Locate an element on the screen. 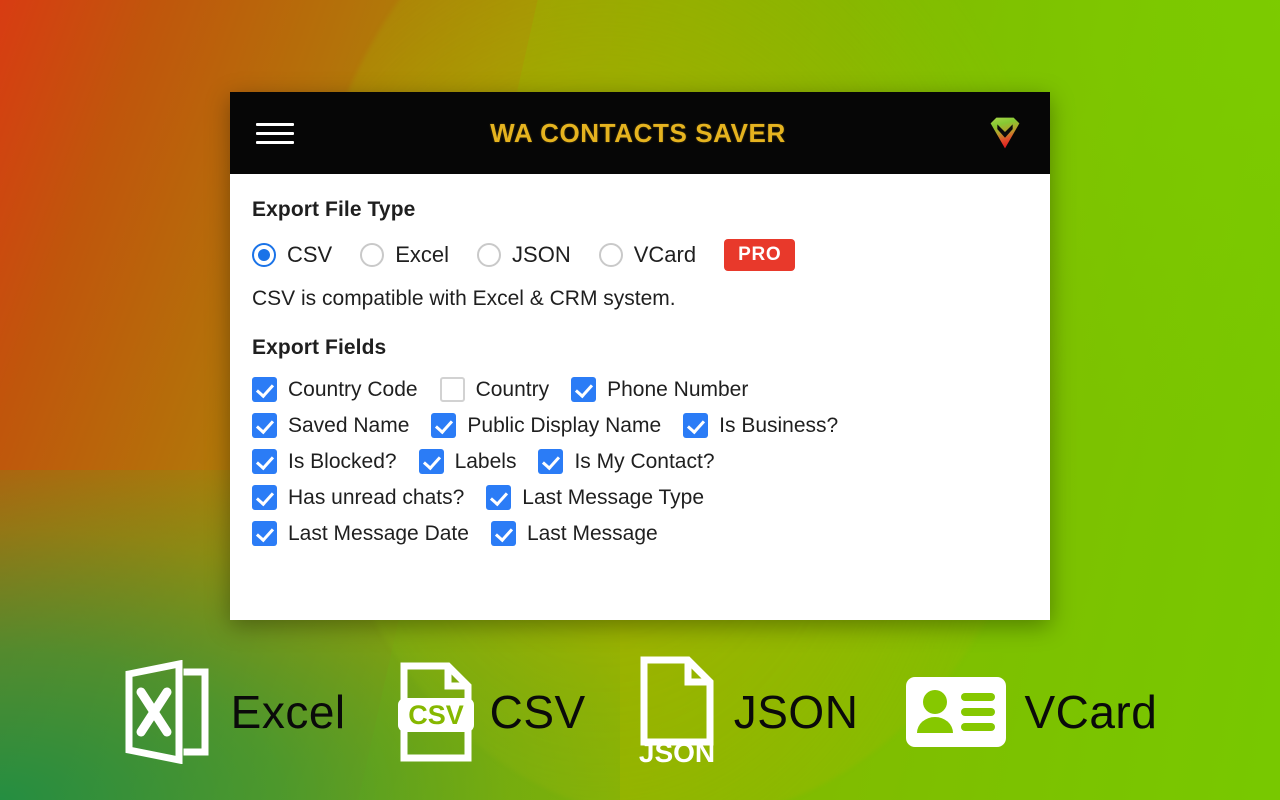 This screenshot has width=1280, height=800. checkbox-label: Is My Contact? is located at coordinates (644, 461).